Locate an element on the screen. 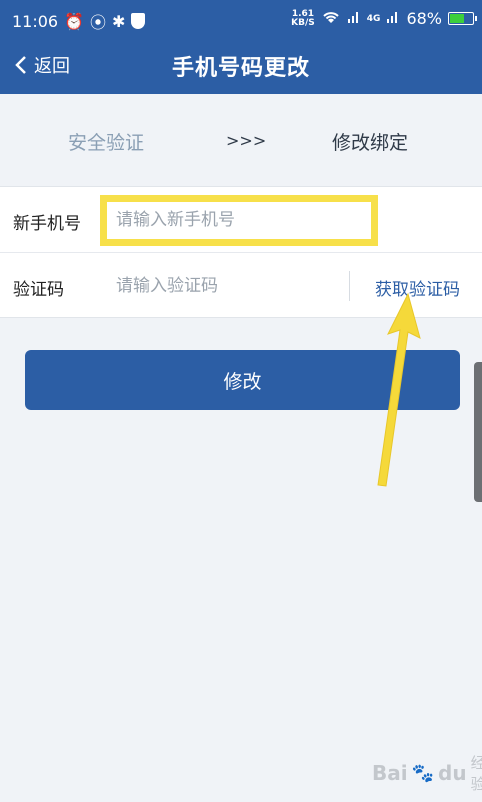 This screenshot has height=802, width=482. battery-icon is located at coordinates (462, 18).